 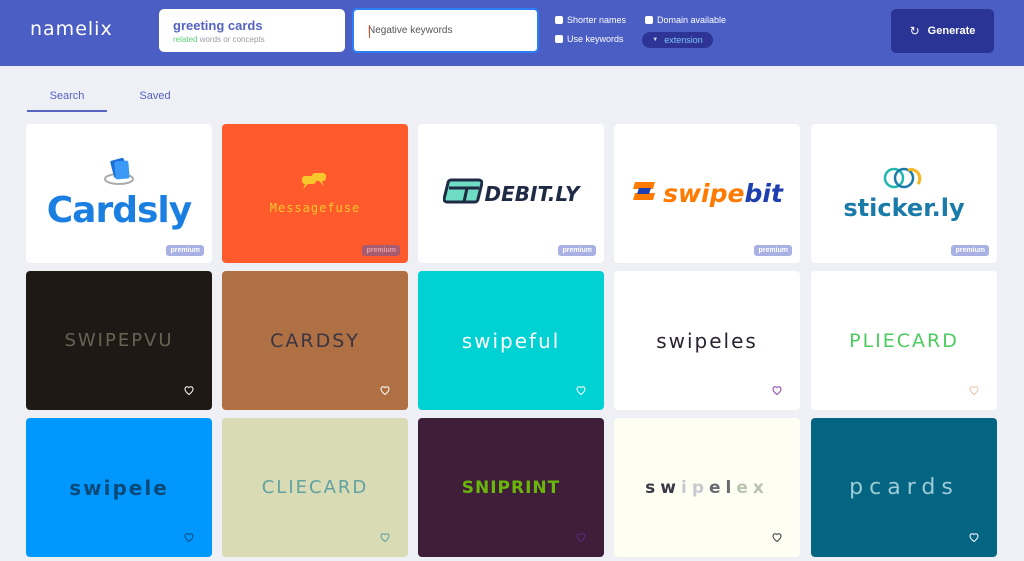 What do you see at coordinates (119, 174) in the screenshot?
I see `cards-stack-icon` at bounding box center [119, 174].